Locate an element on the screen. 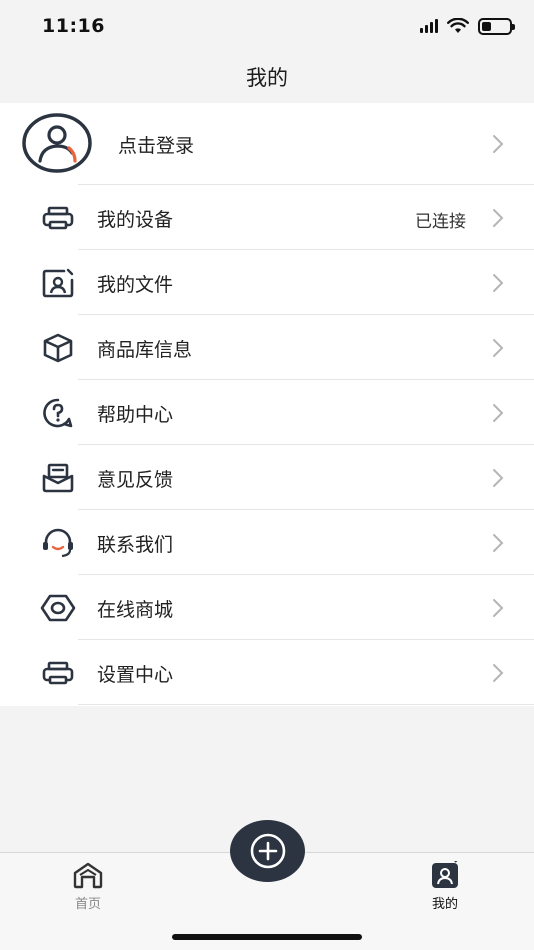 The height and width of the screenshot is (950, 534). menu-item-label: 商品库信息 is located at coordinates (145, 350).